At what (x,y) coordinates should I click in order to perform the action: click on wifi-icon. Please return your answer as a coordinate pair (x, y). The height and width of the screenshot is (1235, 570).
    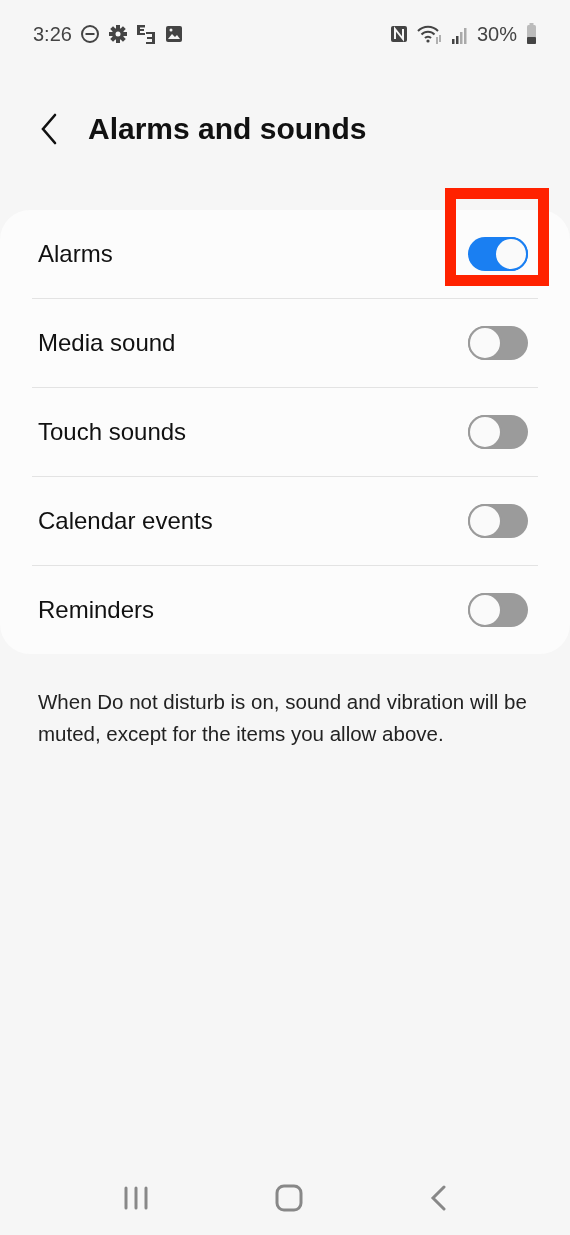
    Looking at the image, I should click on (429, 34).